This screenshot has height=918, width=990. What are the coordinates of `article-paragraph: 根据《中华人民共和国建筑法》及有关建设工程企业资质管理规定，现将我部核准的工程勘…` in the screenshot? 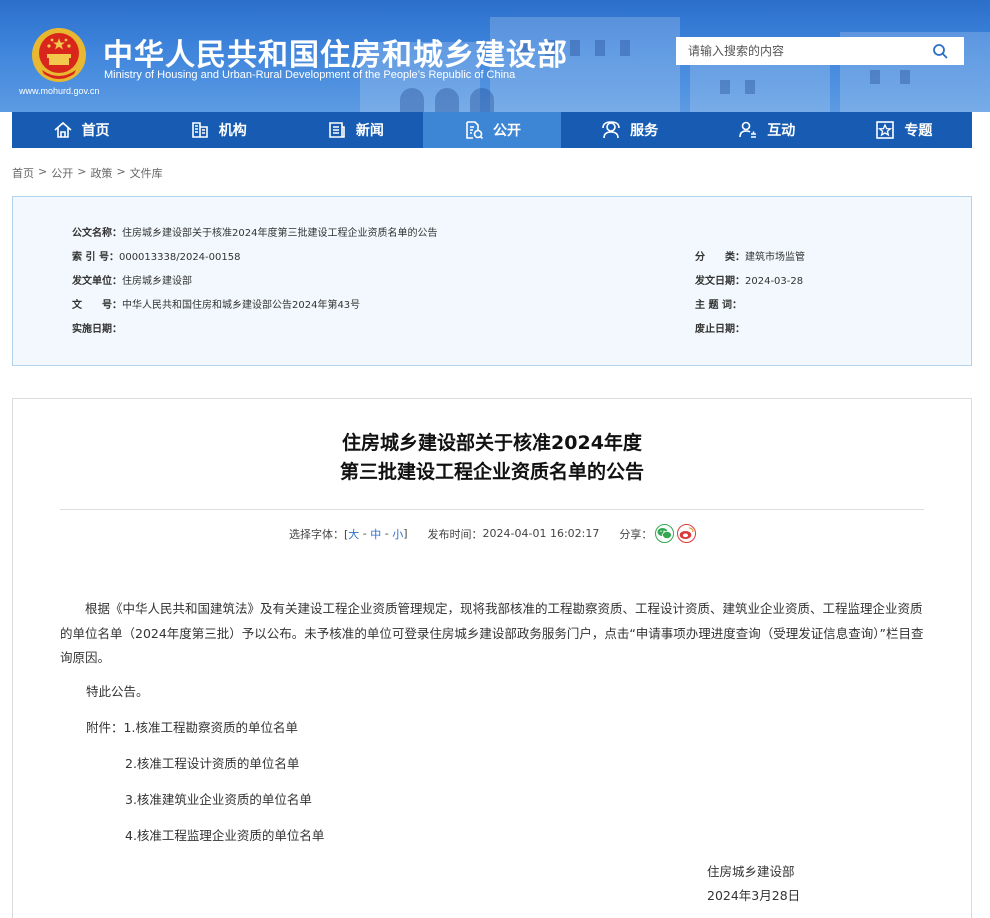 It's located at (492, 633).